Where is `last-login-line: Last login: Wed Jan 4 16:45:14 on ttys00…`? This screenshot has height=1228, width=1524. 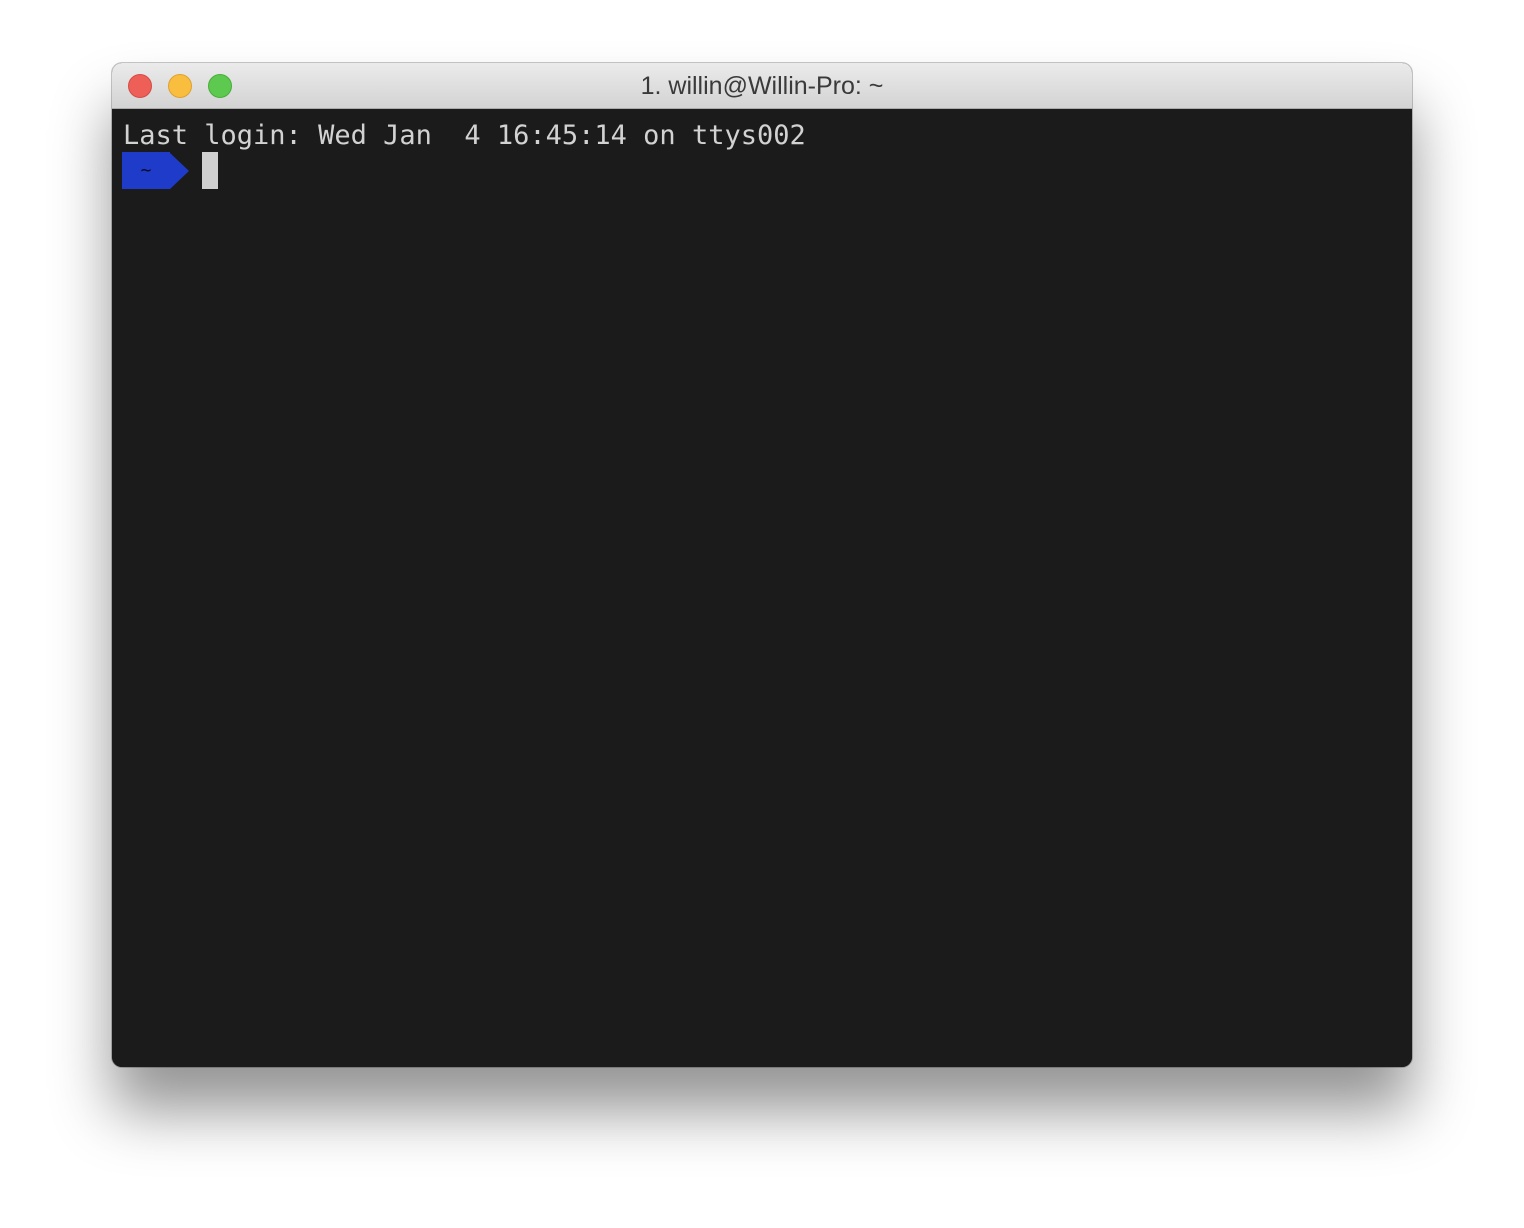
last-login-line: Last login: Wed Jan 4 16:45:14 on ttys00… is located at coordinates (464, 135).